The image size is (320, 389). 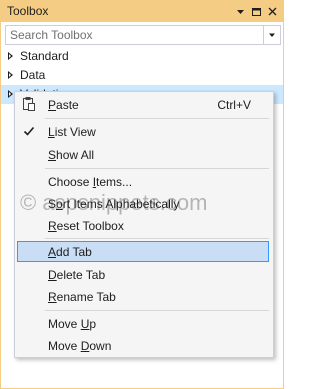 I want to click on menu-item-label: Rename Tab, so click(x=82, y=297).